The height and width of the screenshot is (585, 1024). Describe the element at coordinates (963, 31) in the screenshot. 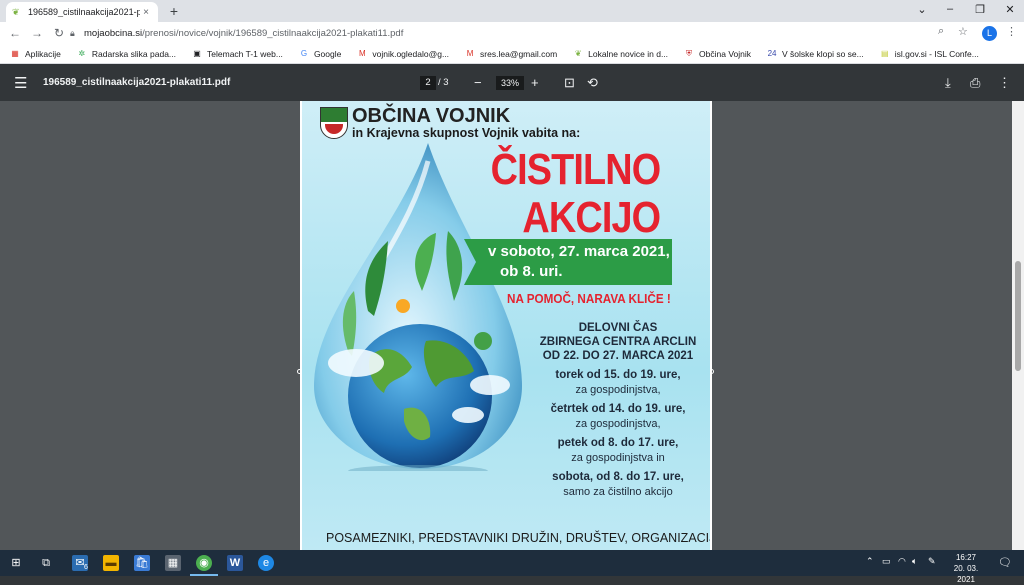

I see `bookmark-star-icon: ☆` at that location.